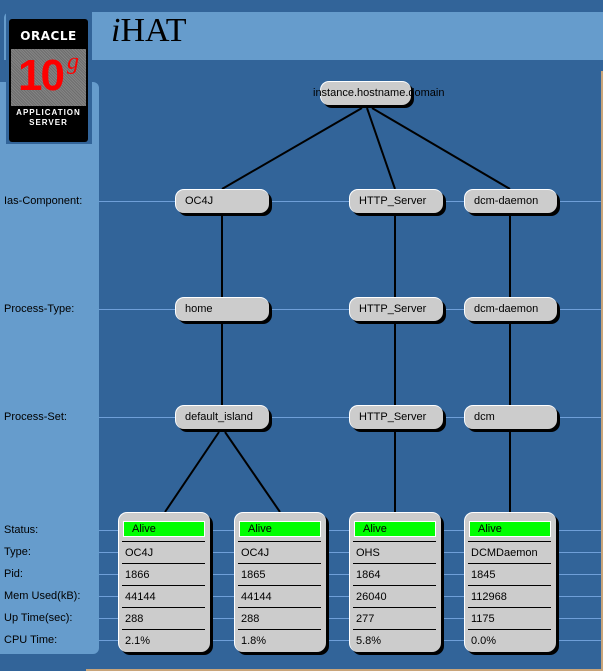 This screenshot has height=671, width=603. What do you see at coordinates (222, 309) in the screenshot?
I see `tree-node-process-type: home` at bounding box center [222, 309].